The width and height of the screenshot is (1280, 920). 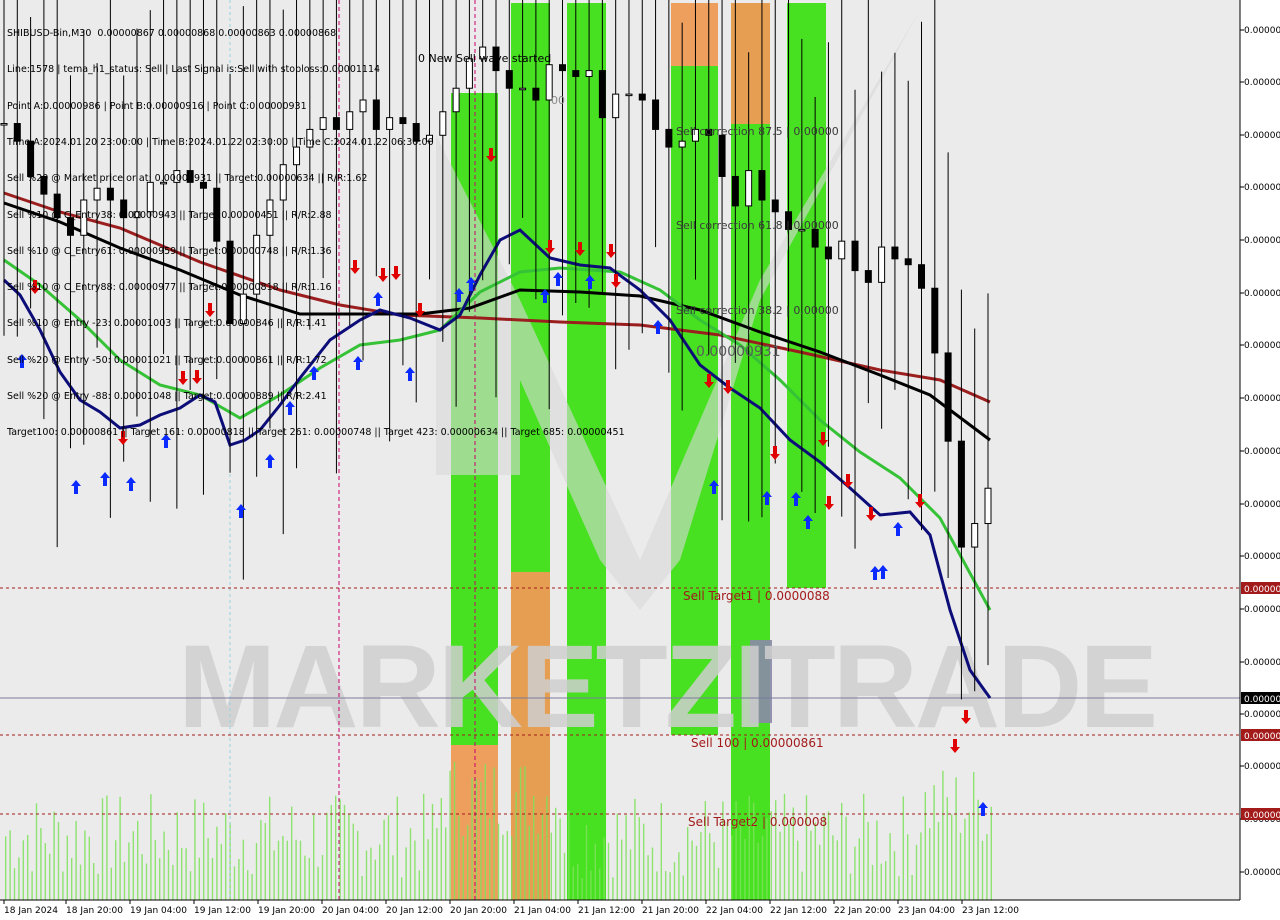 I want to click on y-marker-label: 0.00000, so click(x=1262, y=737).